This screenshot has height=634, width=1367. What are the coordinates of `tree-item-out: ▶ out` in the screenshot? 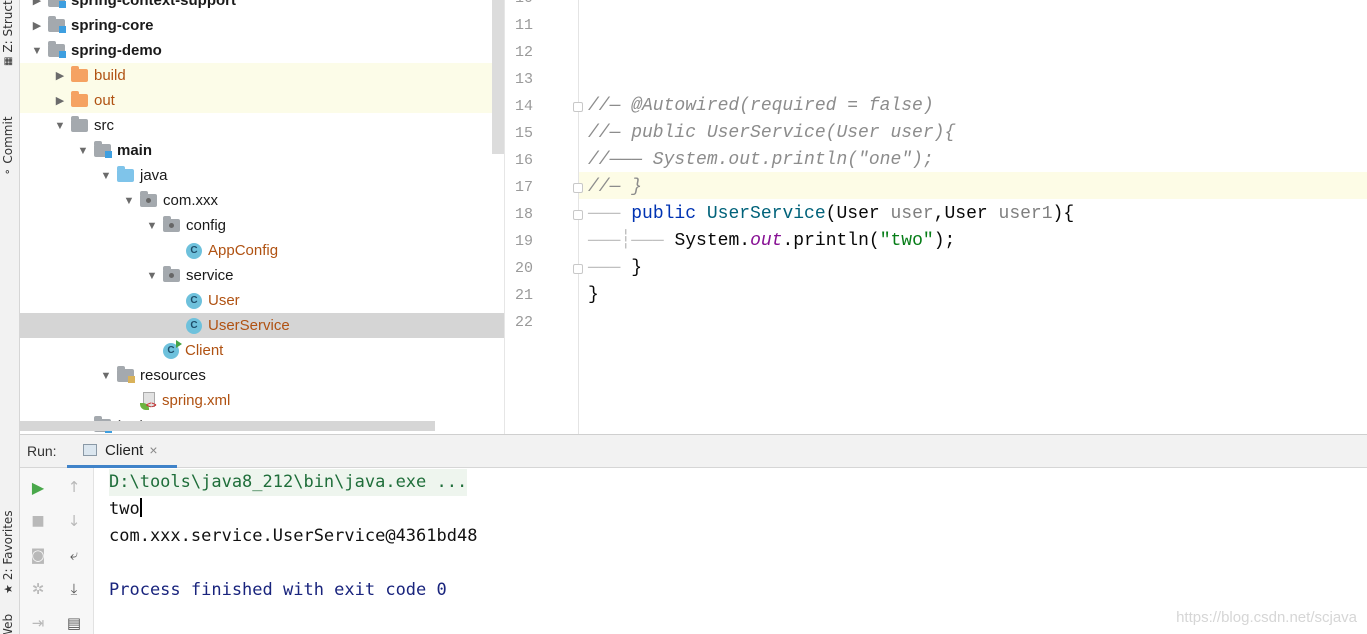 It's located at (262, 100).